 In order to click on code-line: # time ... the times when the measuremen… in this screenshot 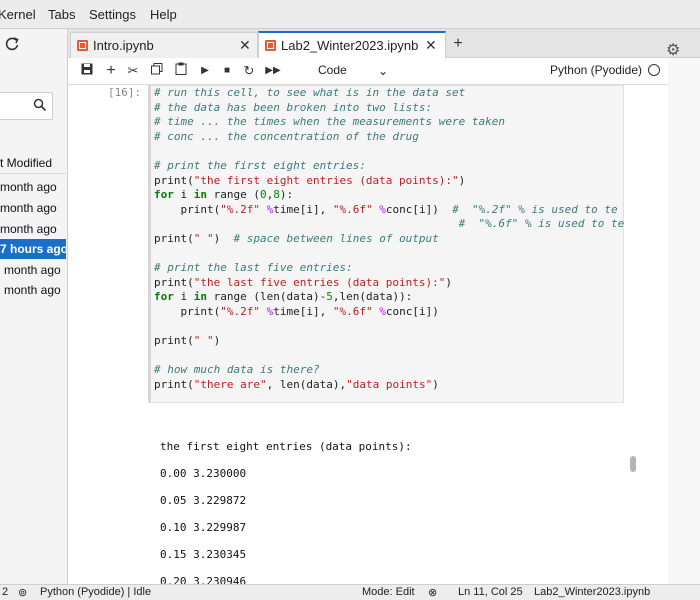, I will do `click(329, 122)`.